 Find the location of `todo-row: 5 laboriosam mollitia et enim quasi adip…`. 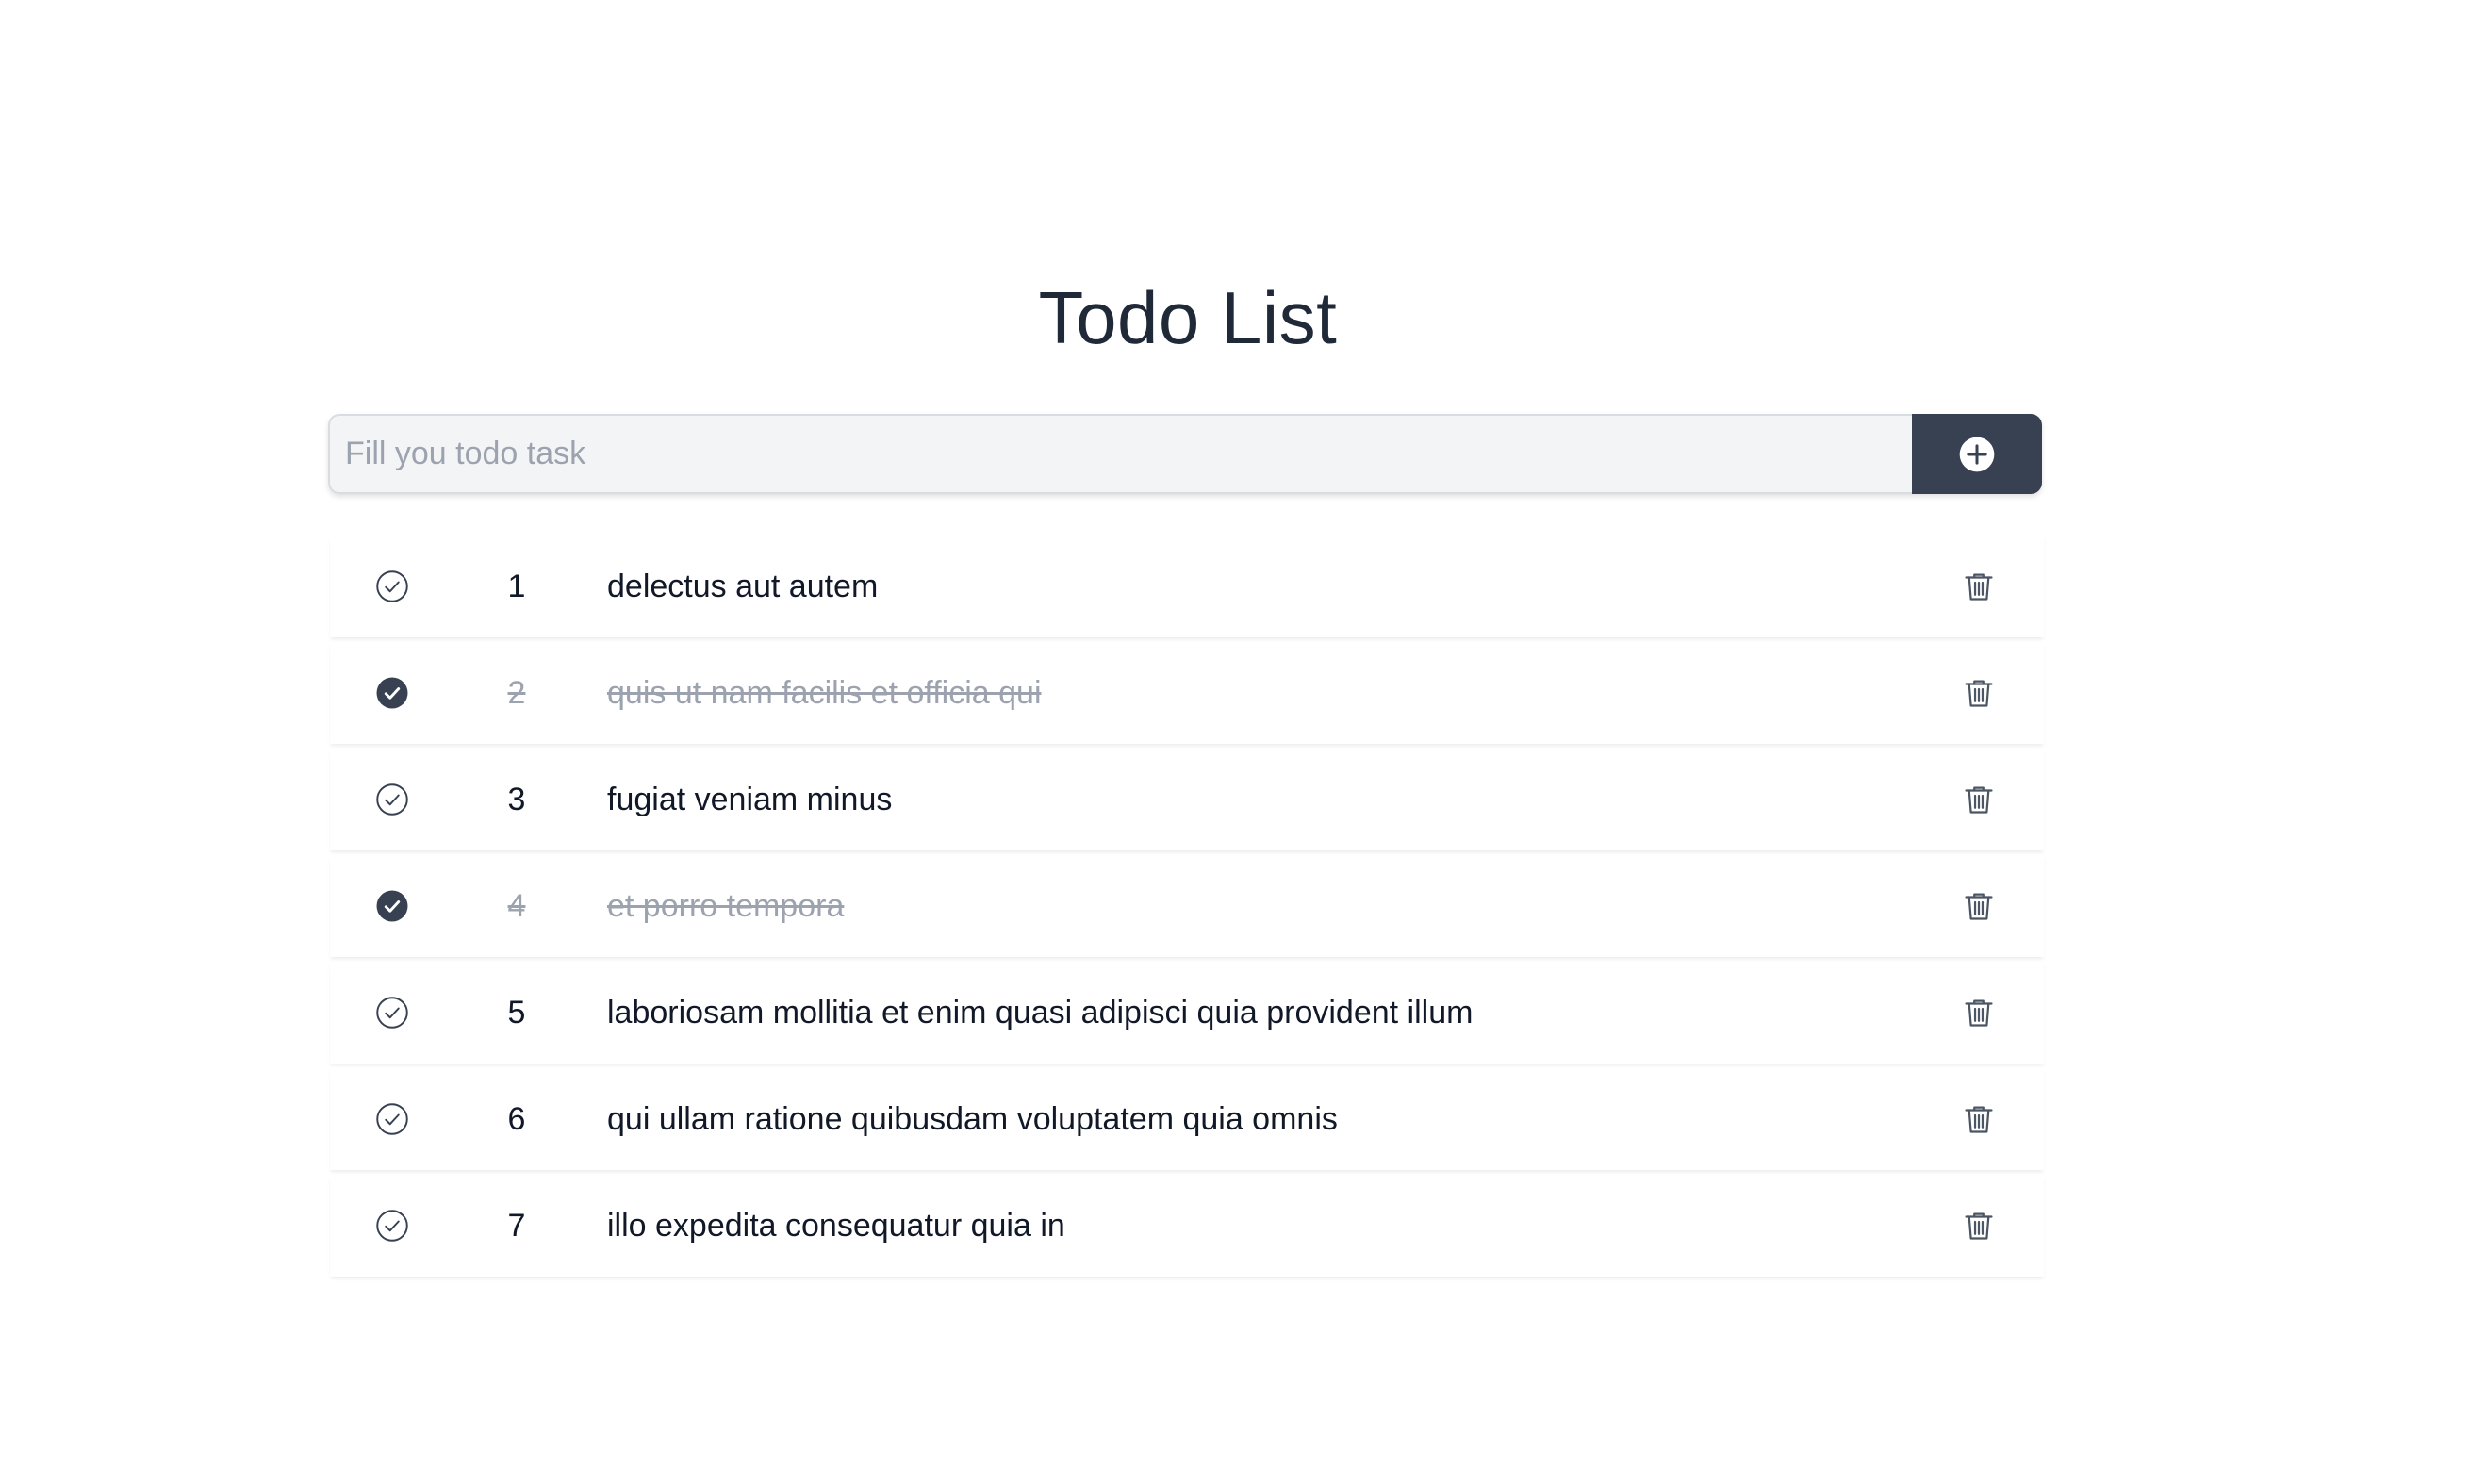

todo-row: 5 laboriosam mollitia et enim quasi adip… is located at coordinates (1187, 1013).